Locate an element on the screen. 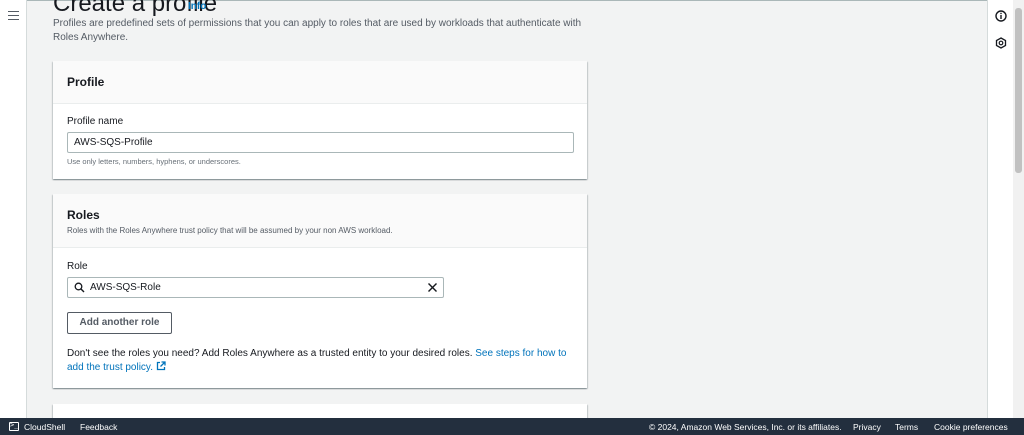 The height and width of the screenshot is (435, 1024). scrollbar-thumb is located at coordinates (1018, 90).